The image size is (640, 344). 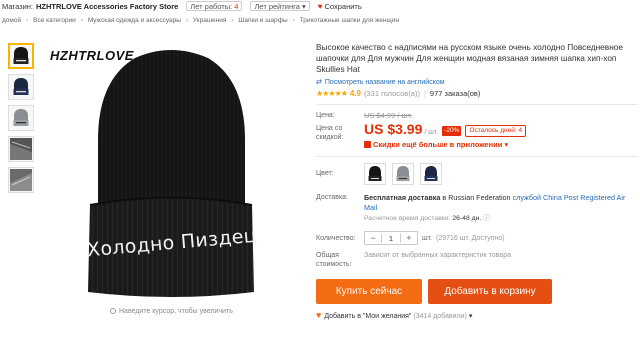 I want to click on quantity-unit: шт., so click(x=427, y=238).